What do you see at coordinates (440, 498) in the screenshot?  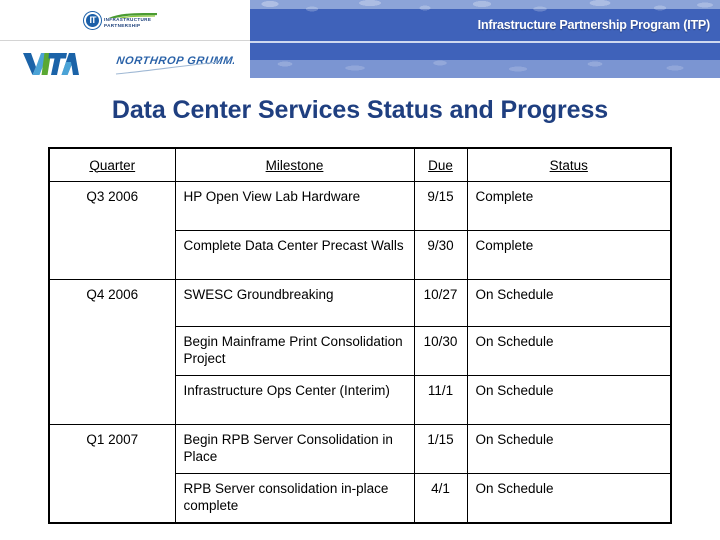 I see `due-cell: 4/1` at bounding box center [440, 498].